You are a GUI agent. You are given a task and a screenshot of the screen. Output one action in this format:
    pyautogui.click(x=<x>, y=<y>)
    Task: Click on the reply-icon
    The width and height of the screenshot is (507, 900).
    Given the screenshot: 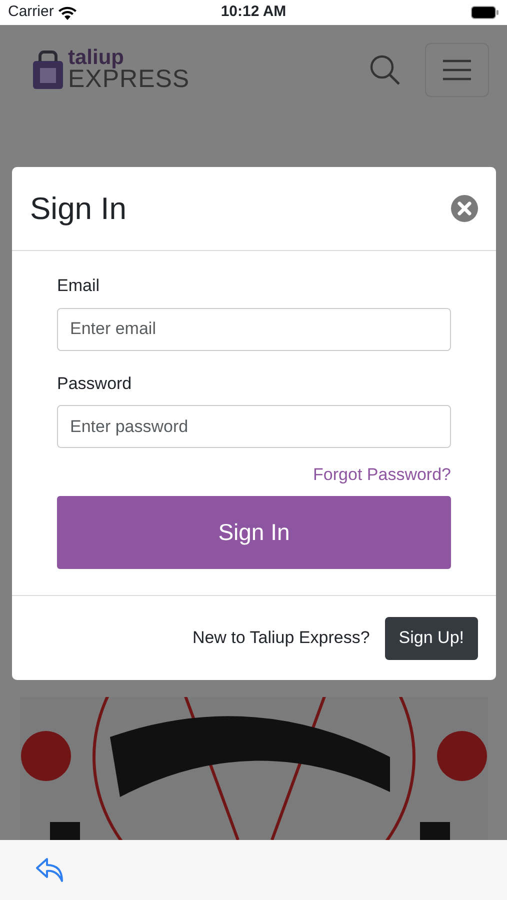 What is the action you would take?
    pyautogui.click(x=50, y=870)
    